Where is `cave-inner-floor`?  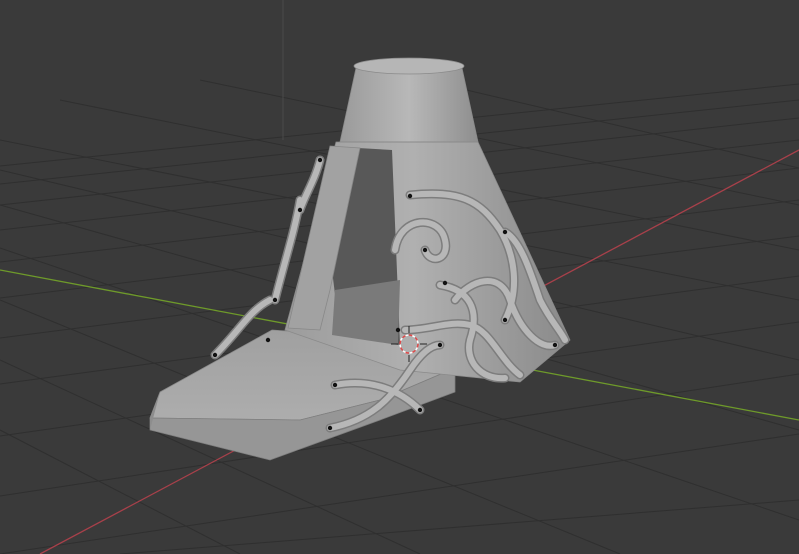 cave-inner-floor is located at coordinates (366, 312).